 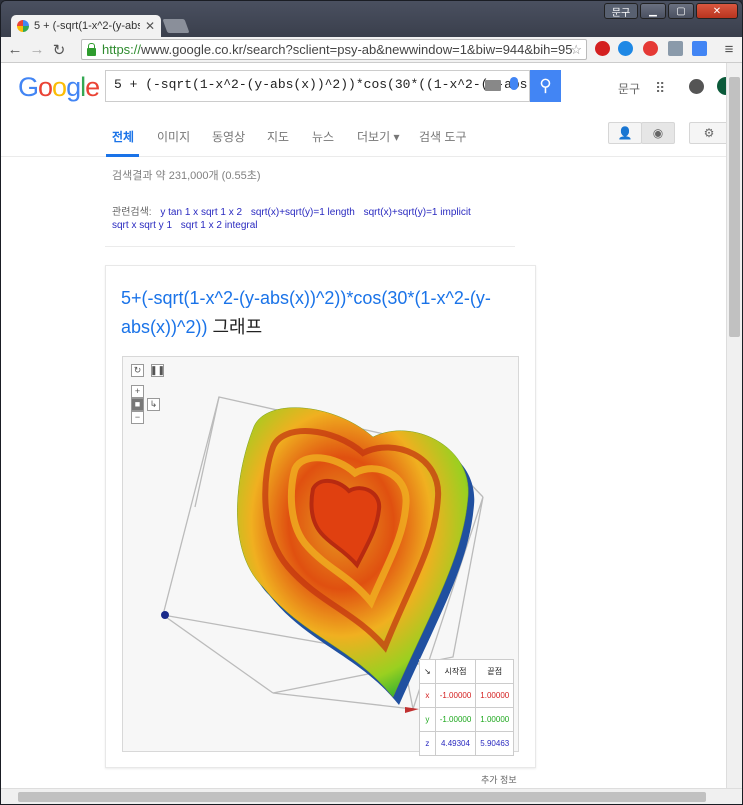 I want to click on table-row: z 4.49304 5.90463, so click(x=467, y=743).